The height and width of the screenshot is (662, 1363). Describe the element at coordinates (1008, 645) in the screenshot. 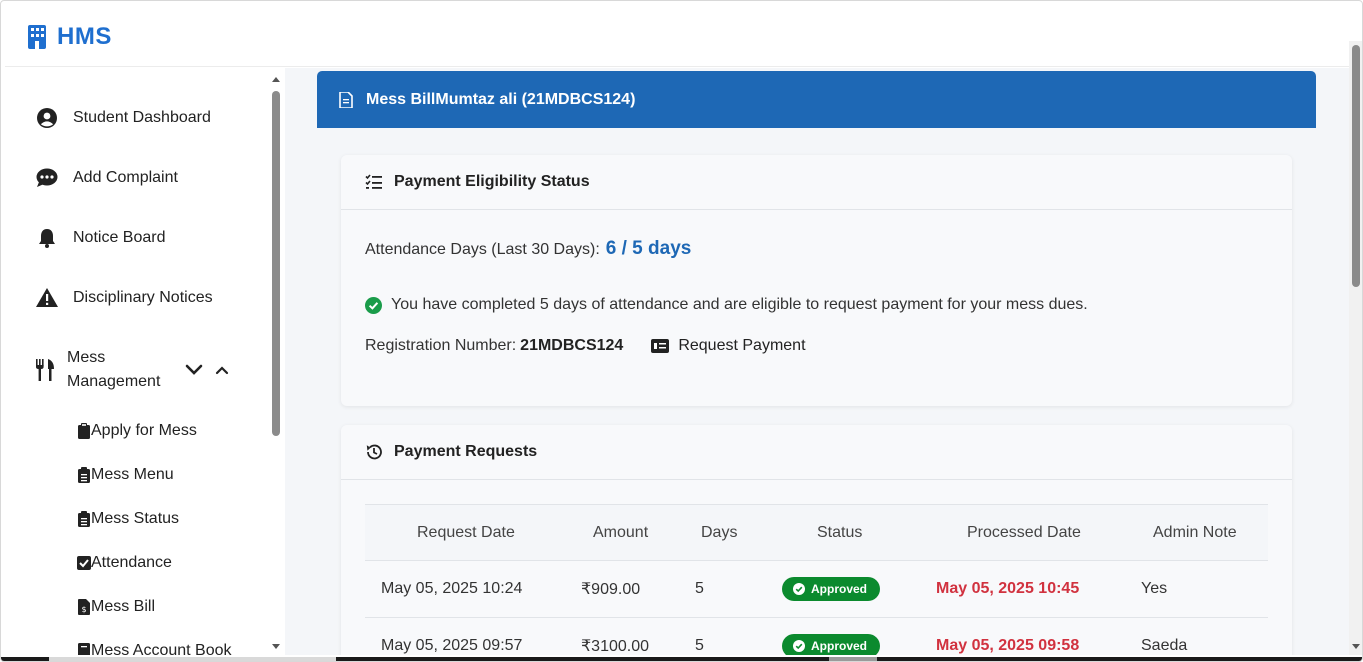

I see `processed-date-cell: May 05, 2025 09:58` at that location.